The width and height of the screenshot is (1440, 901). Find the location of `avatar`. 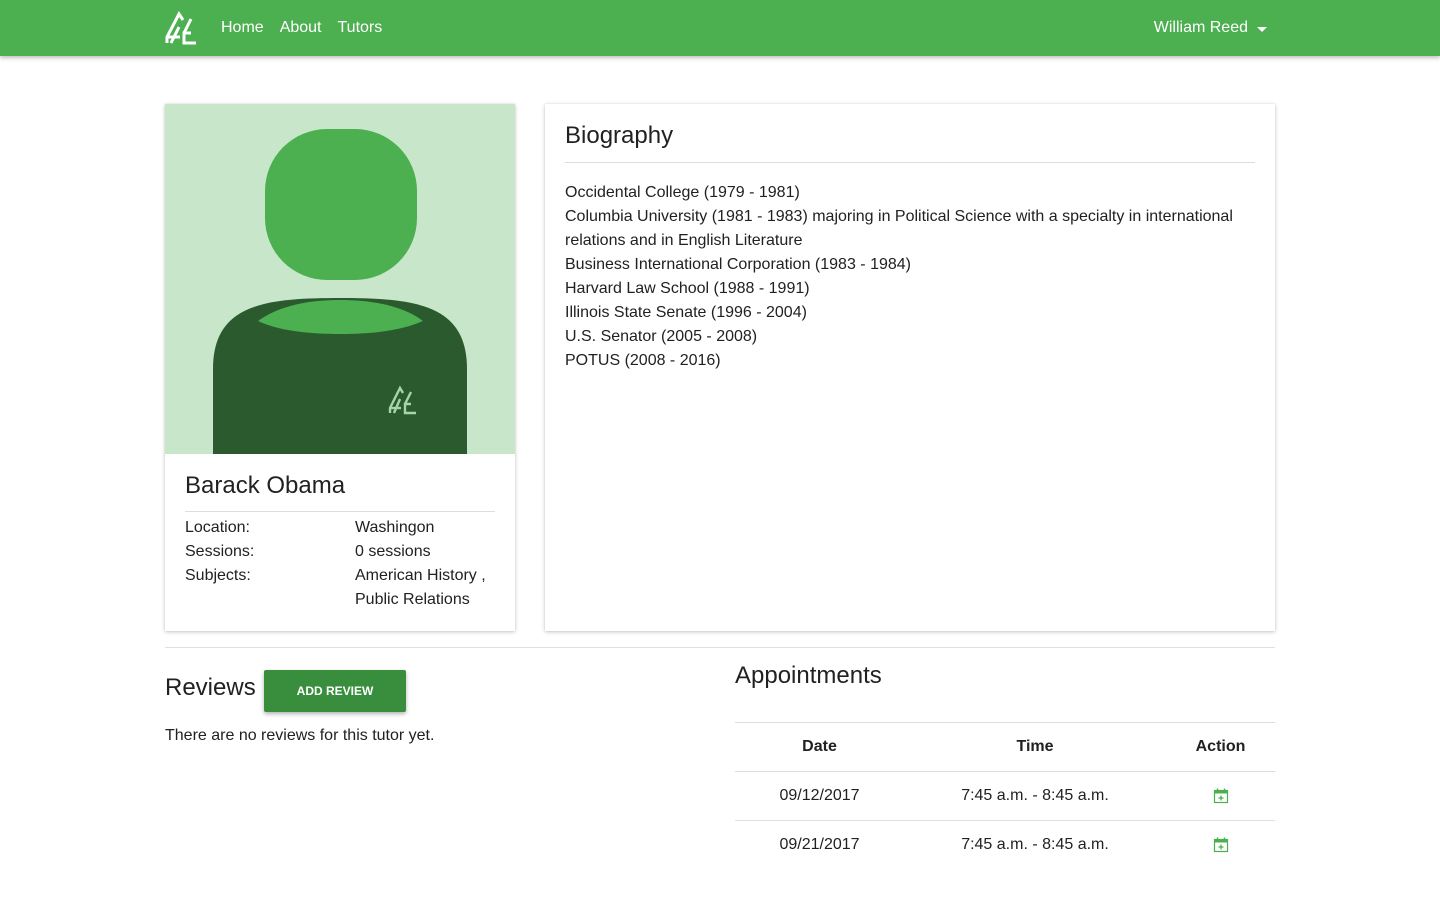

avatar is located at coordinates (340, 279).